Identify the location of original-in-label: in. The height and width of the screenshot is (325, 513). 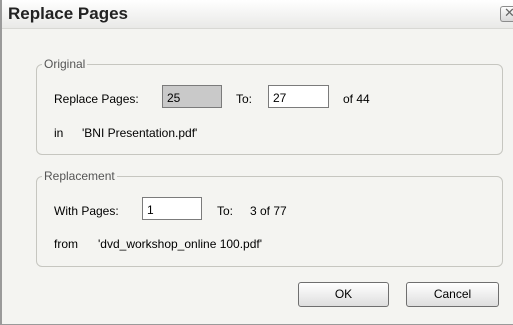
(59, 133).